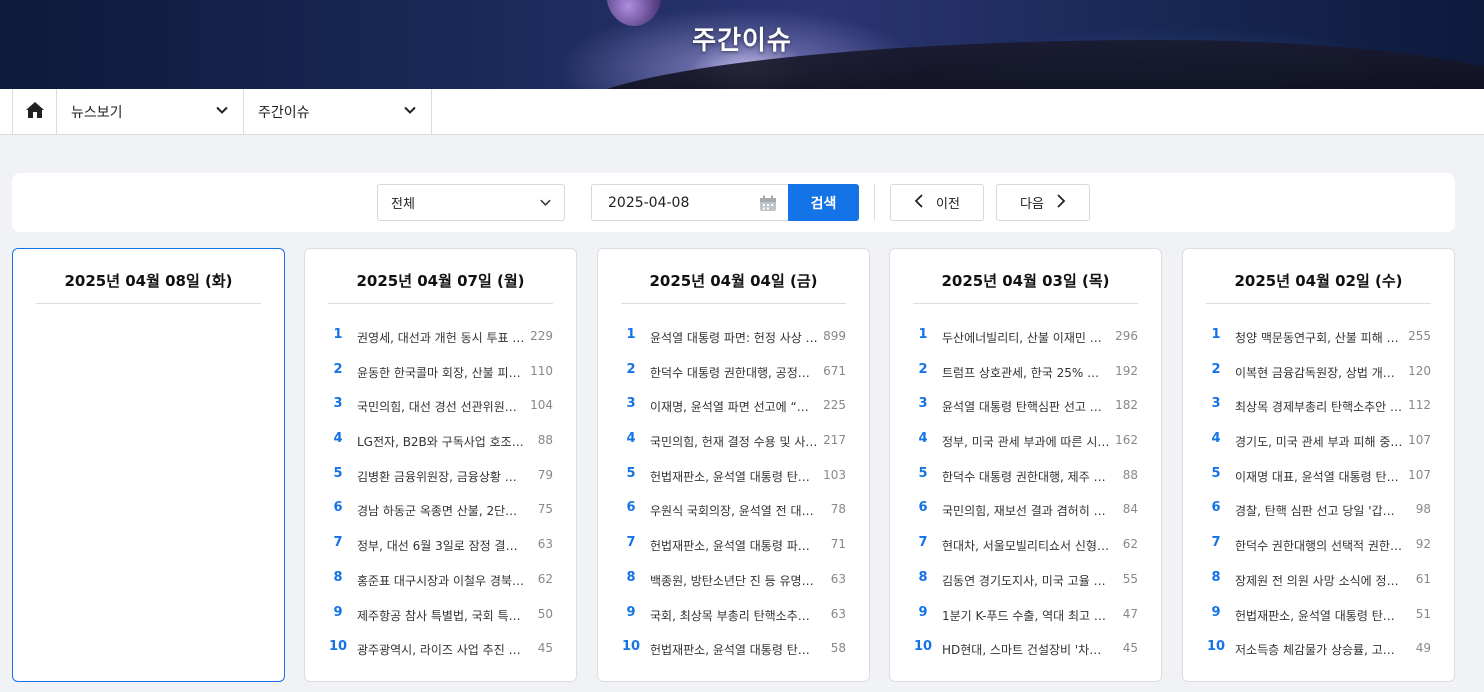  Describe the element at coordinates (1423, 509) in the screenshot. I see `issue-count: 98` at that location.